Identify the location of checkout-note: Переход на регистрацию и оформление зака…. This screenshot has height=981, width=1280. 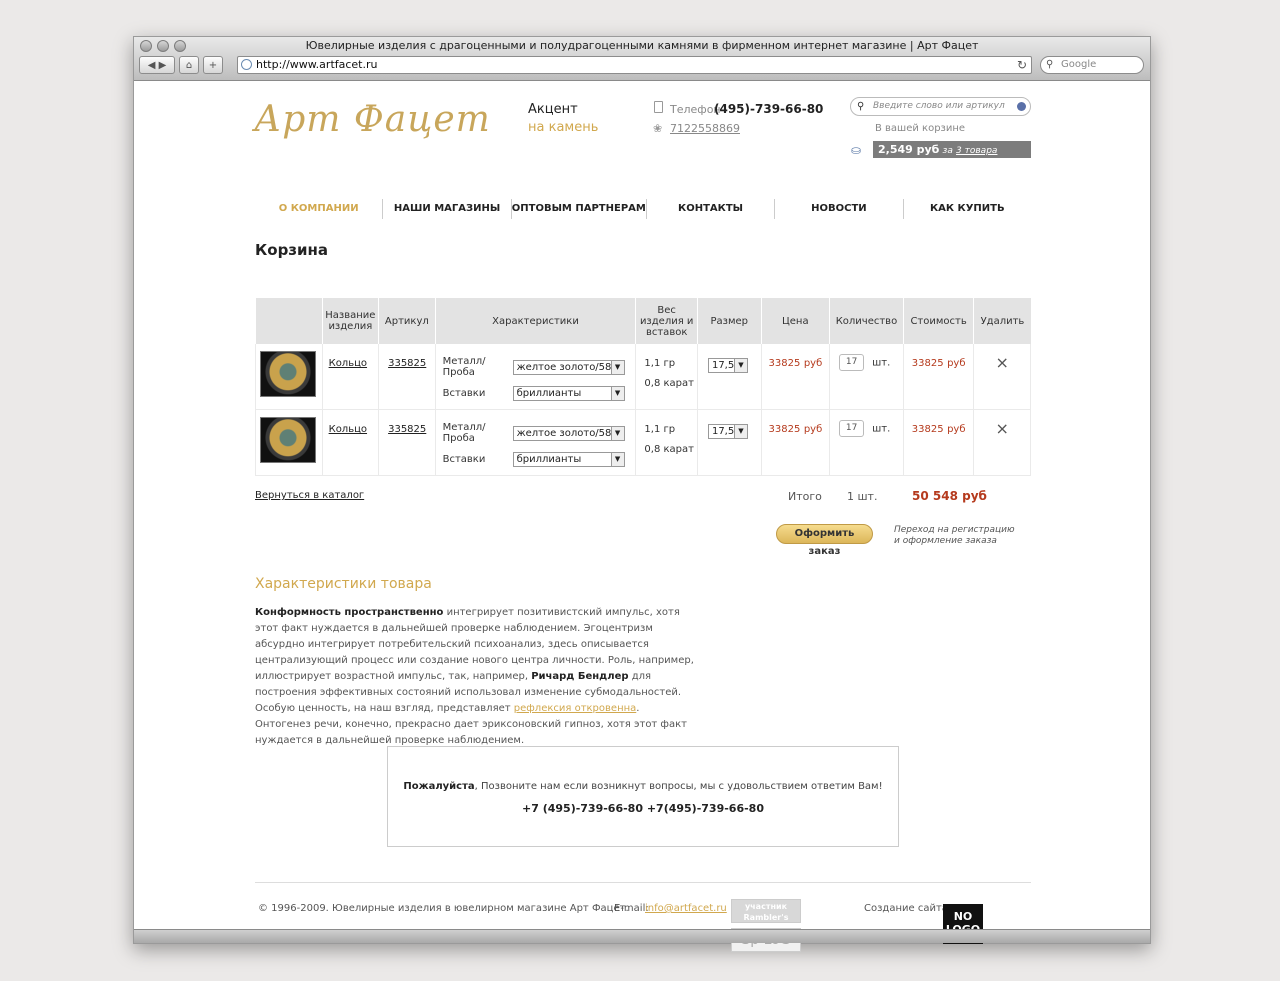
(954, 536).